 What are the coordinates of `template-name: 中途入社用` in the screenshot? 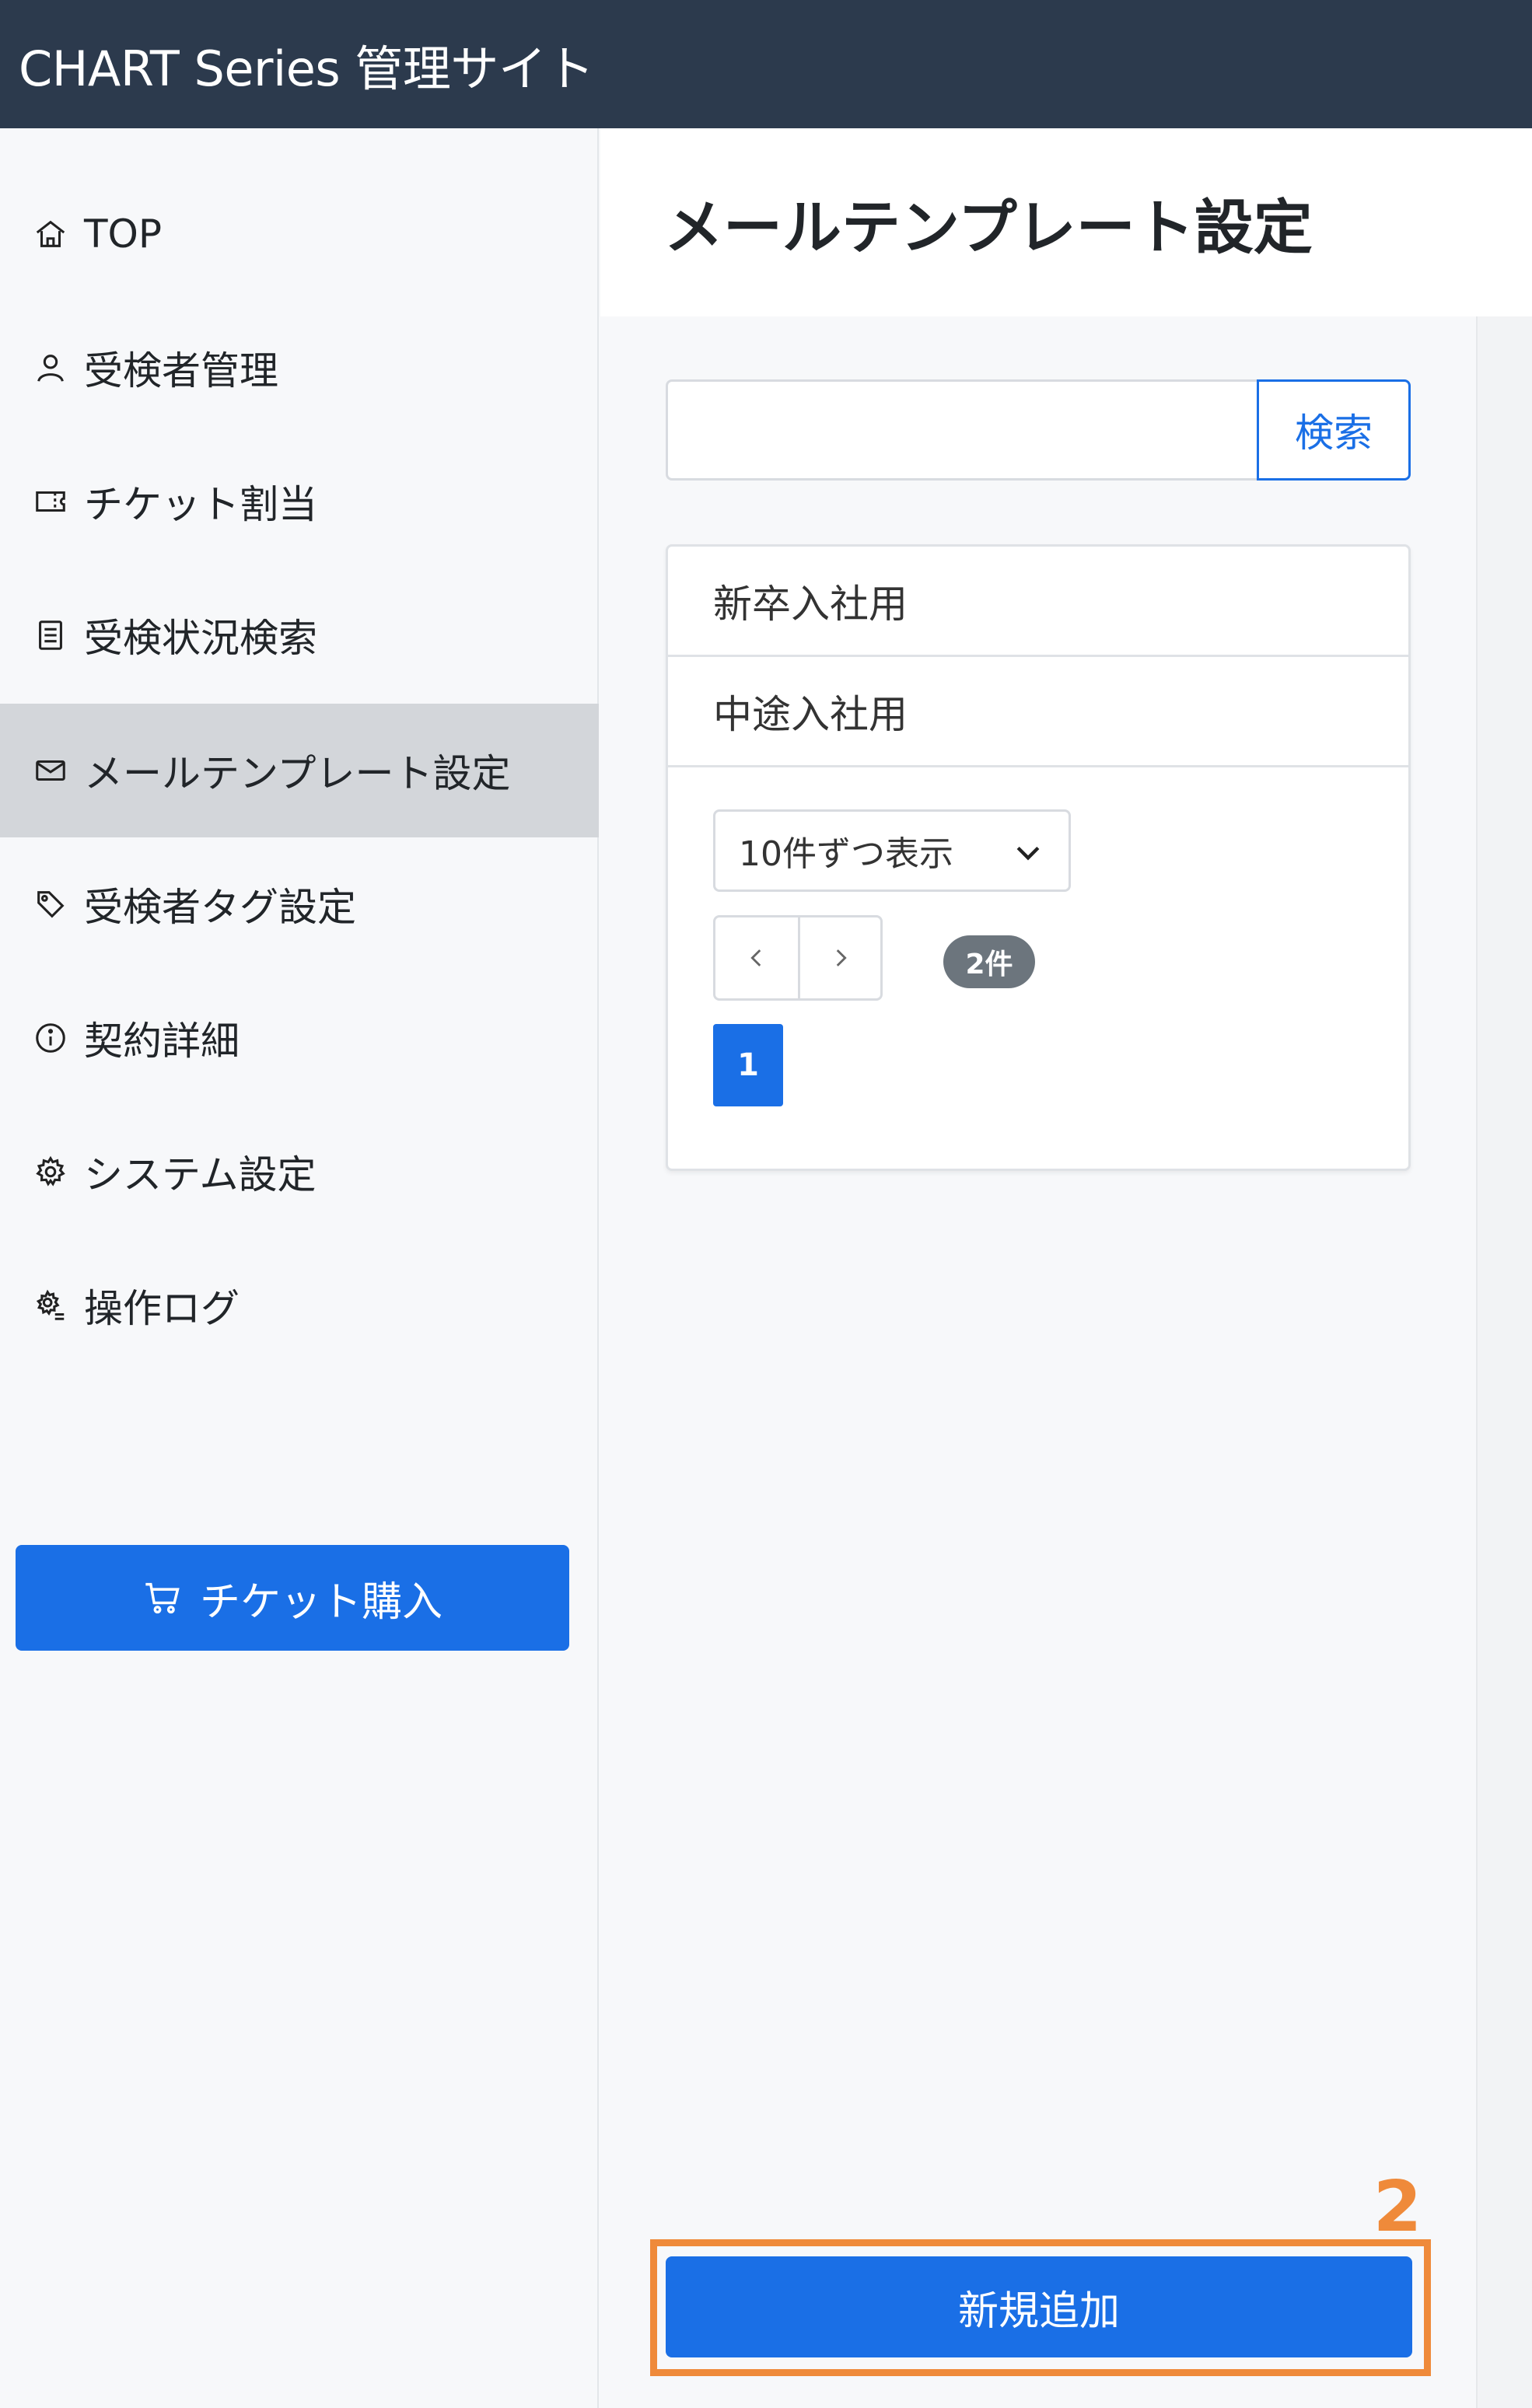 It's located at (810, 714).